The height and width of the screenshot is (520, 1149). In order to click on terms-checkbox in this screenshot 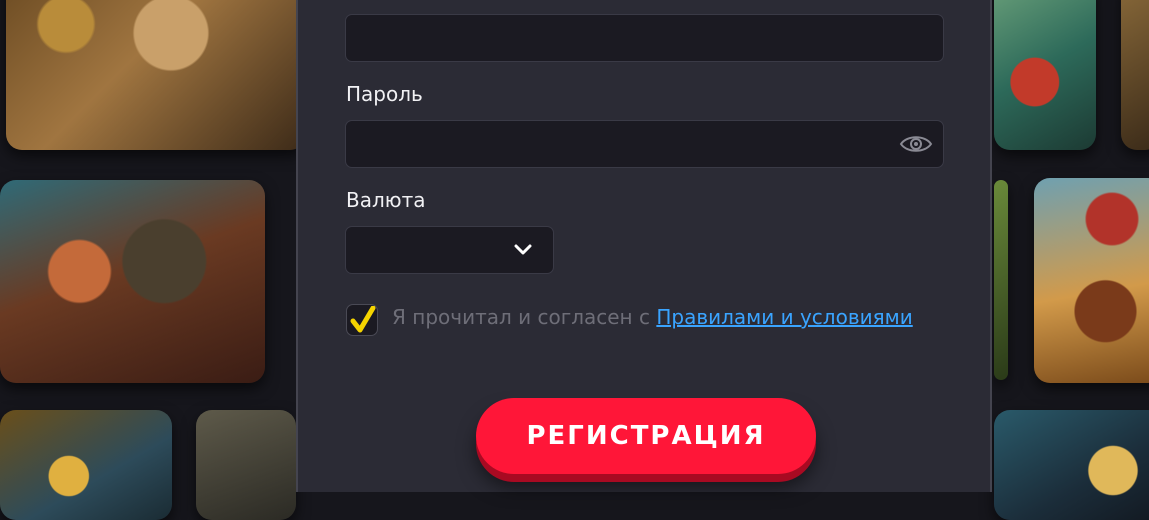, I will do `click(362, 320)`.